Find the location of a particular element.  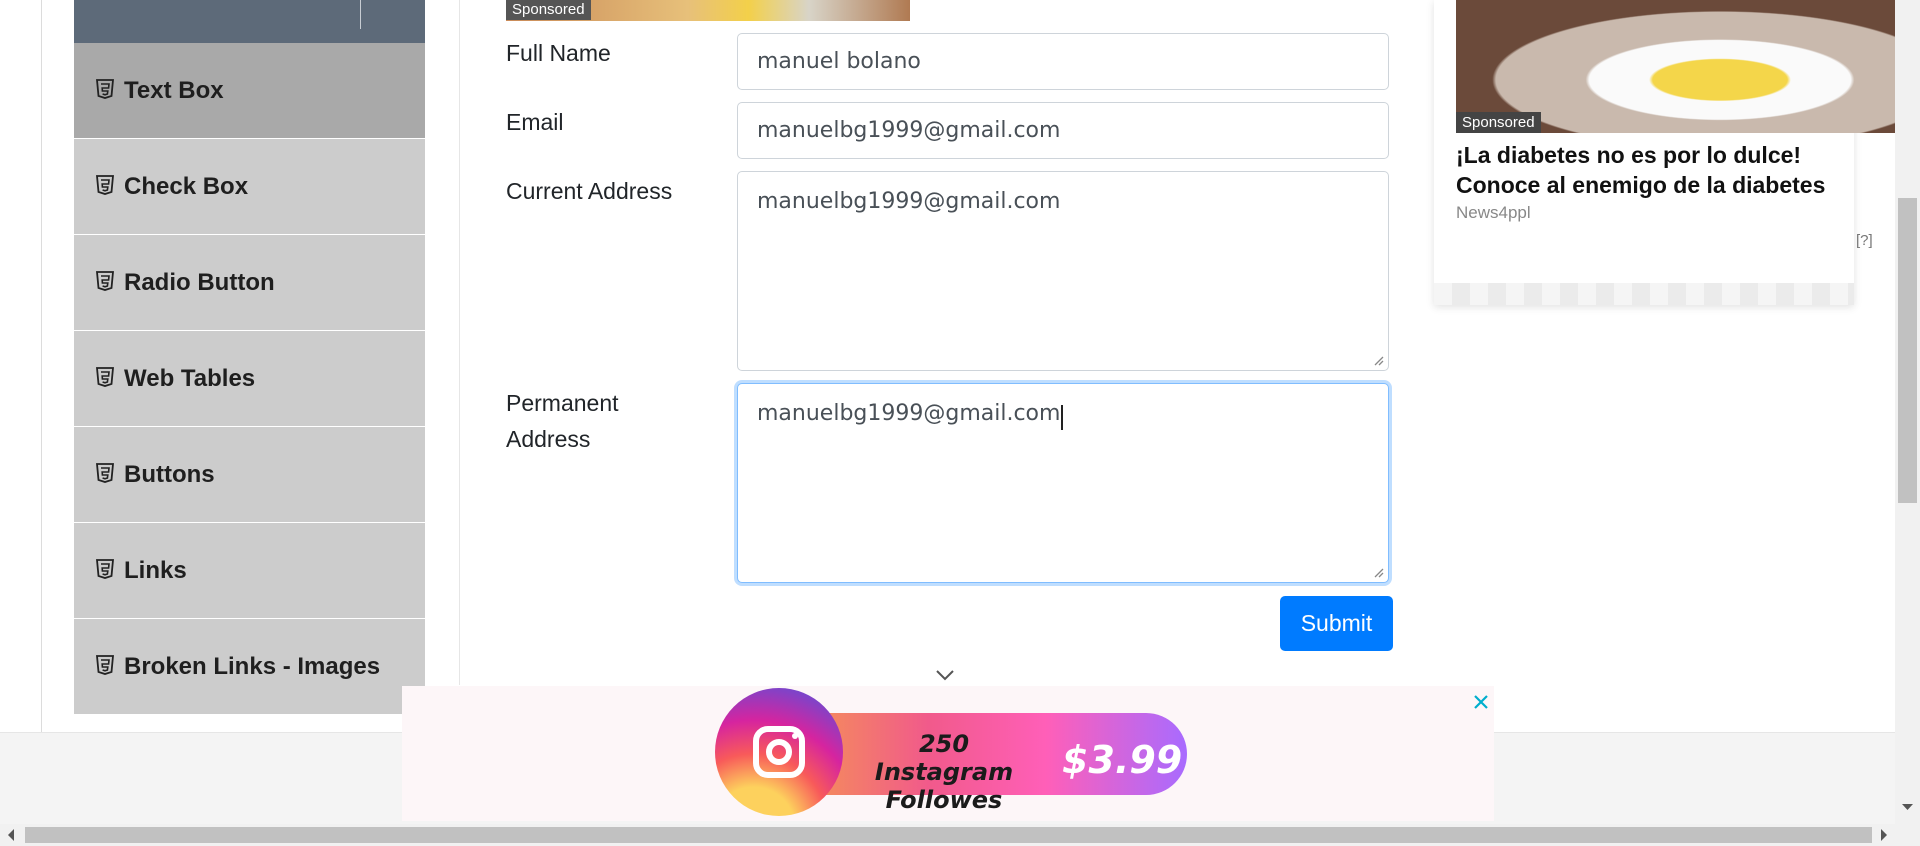

submit-button: Submit is located at coordinates (1336, 623).